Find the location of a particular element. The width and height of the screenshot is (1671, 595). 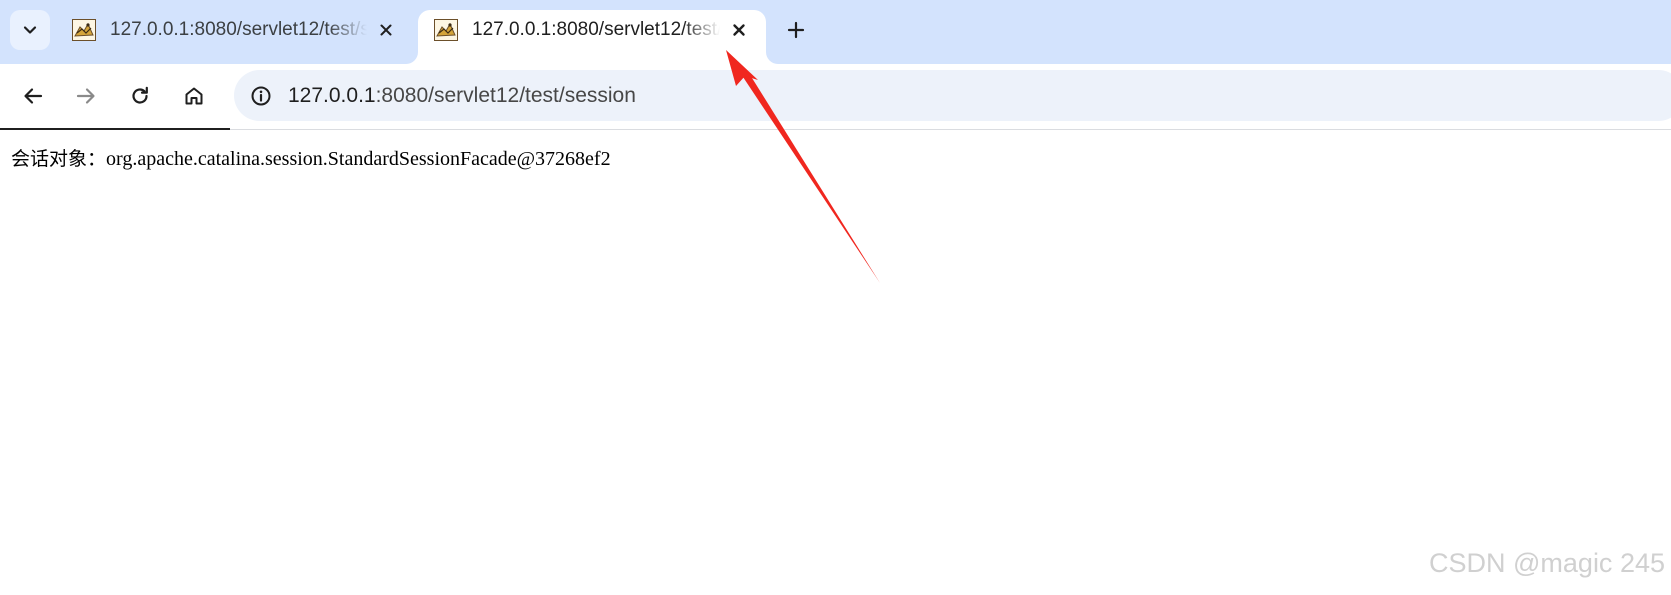

home-button is located at coordinates (194, 96).